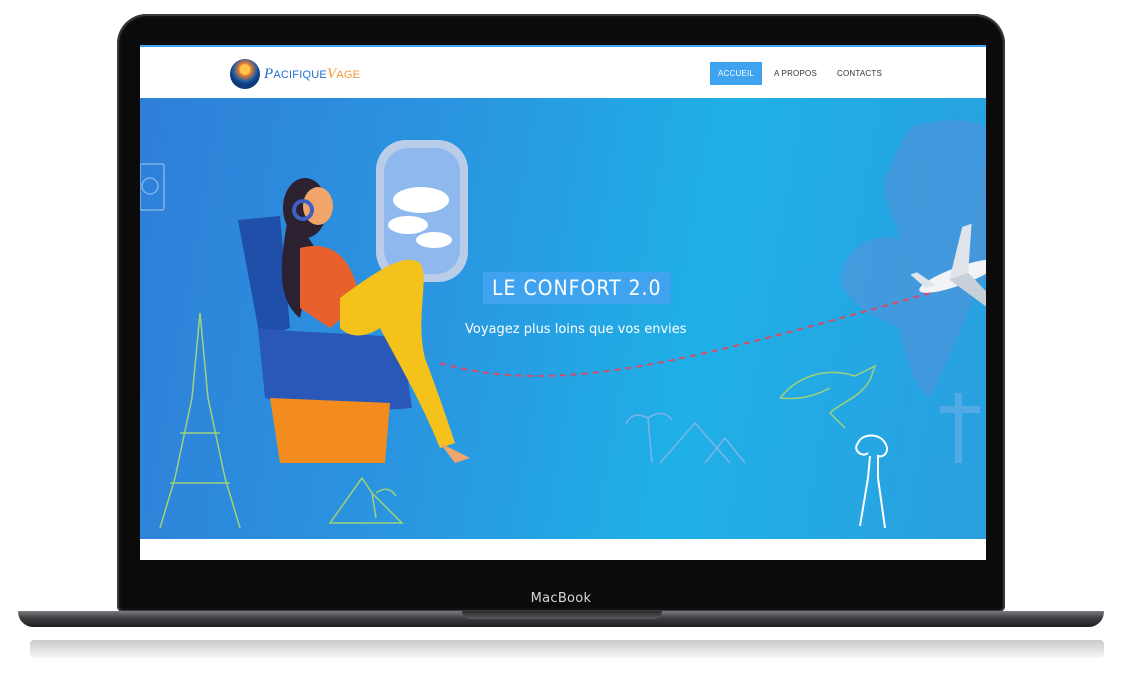 The image size is (1134, 675). Describe the element at coordinates (567, 649) in the screenshot. I see `laptop-shadow` at that location.